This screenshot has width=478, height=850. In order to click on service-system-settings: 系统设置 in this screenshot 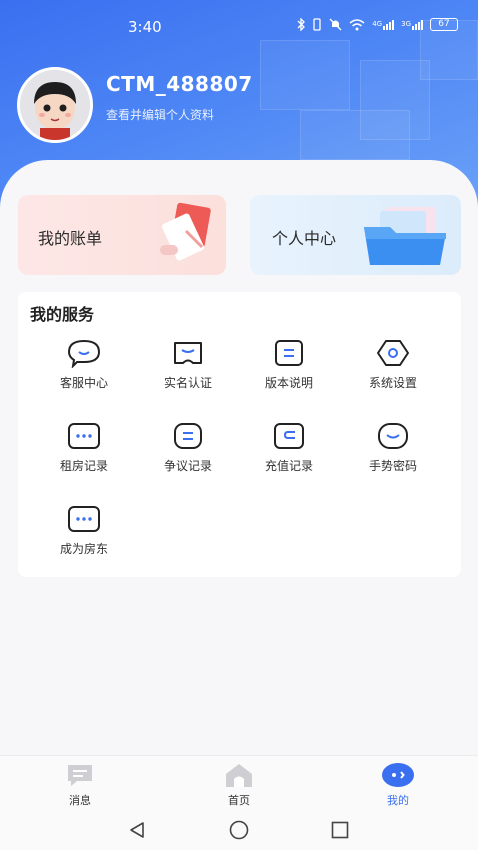, I will do `click(393, 373)`.